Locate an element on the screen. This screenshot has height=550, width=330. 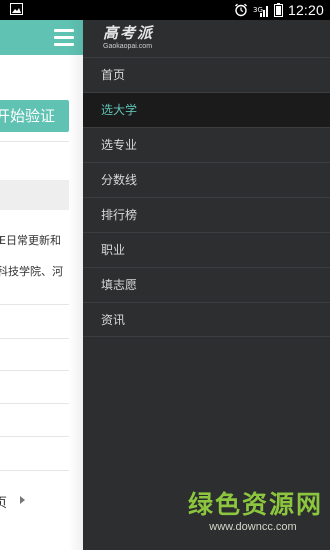
nav-item-rankings: 排行榜 is located at coordinates (206, 214).